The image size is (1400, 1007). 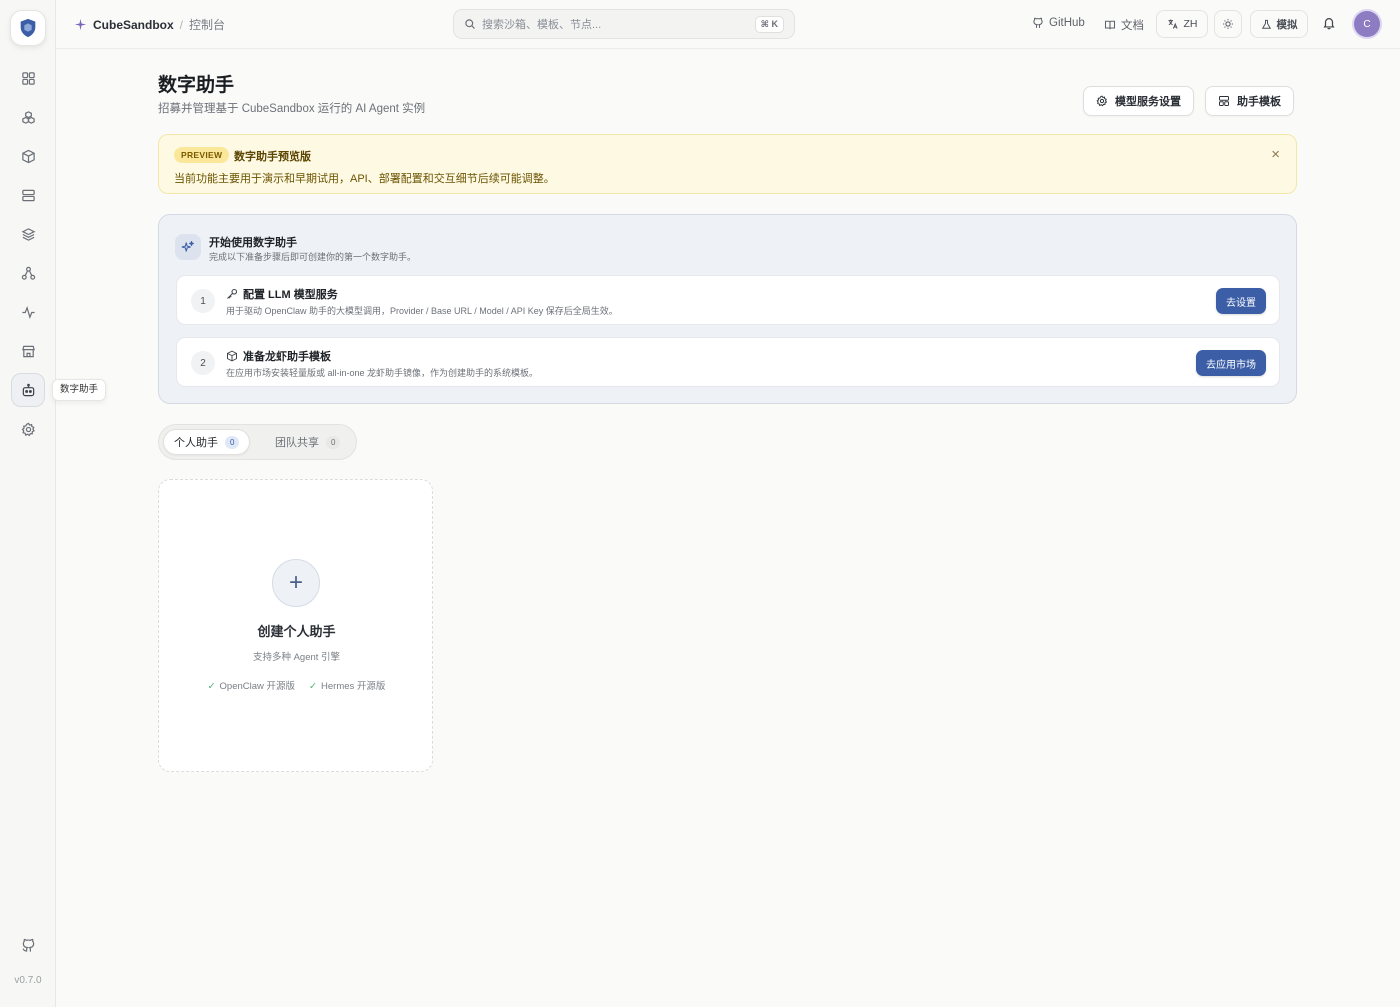 I want to click on go-marketplace-button: 去应用市场, so click(x=1231, y=363).